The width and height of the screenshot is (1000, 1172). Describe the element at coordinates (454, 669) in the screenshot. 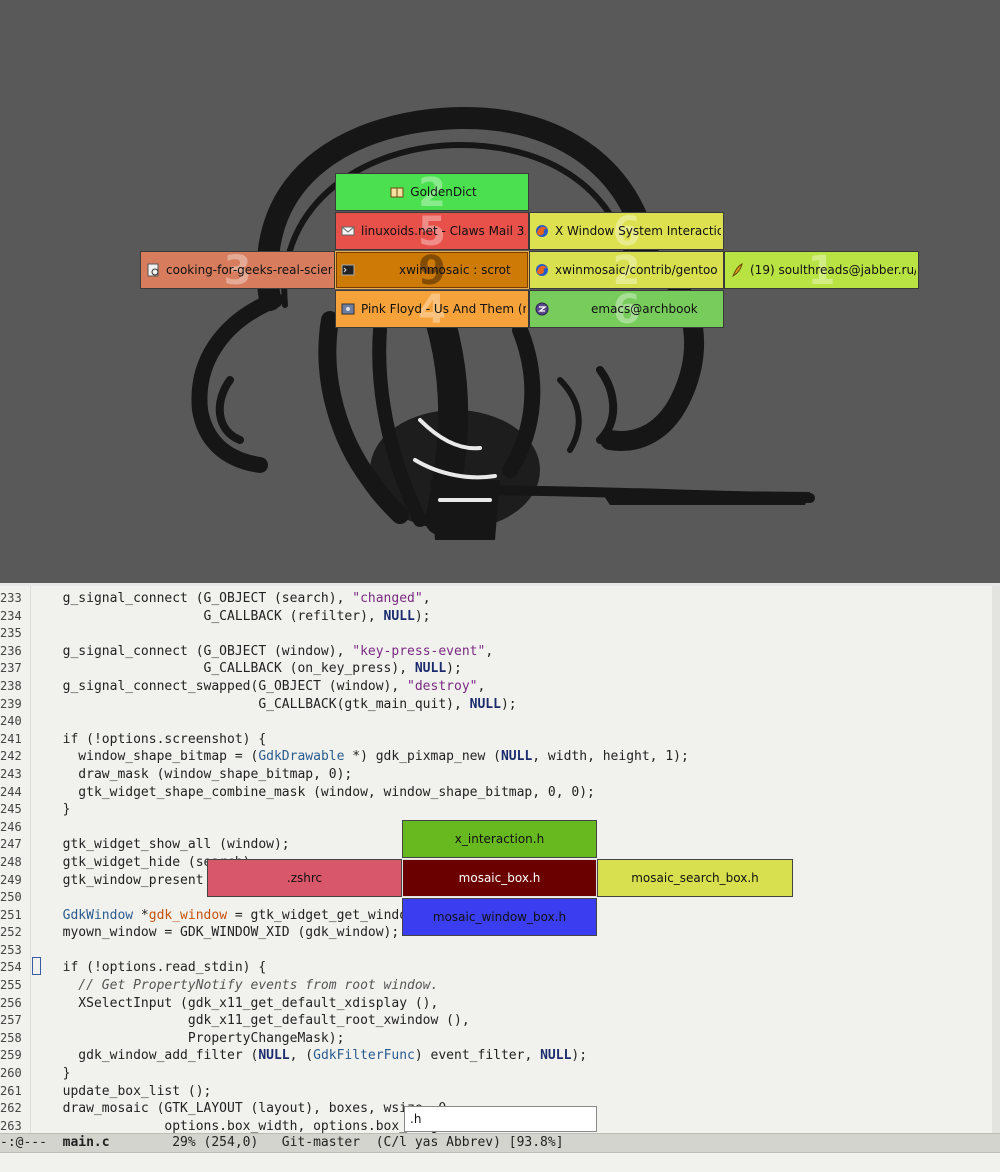

I see `code-token: );` at that location.